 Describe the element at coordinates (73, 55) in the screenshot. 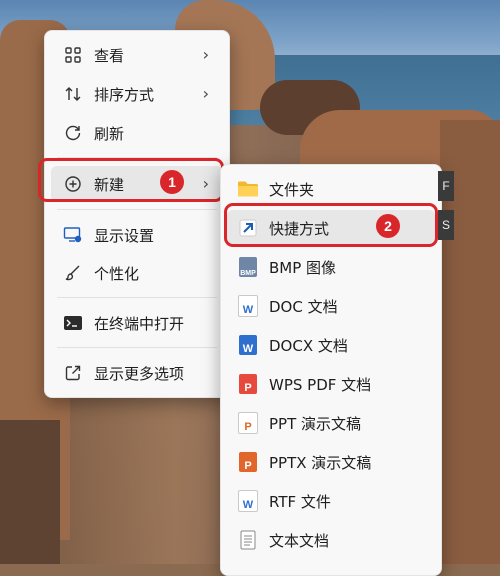

I see `grid-view-icon` at that location.